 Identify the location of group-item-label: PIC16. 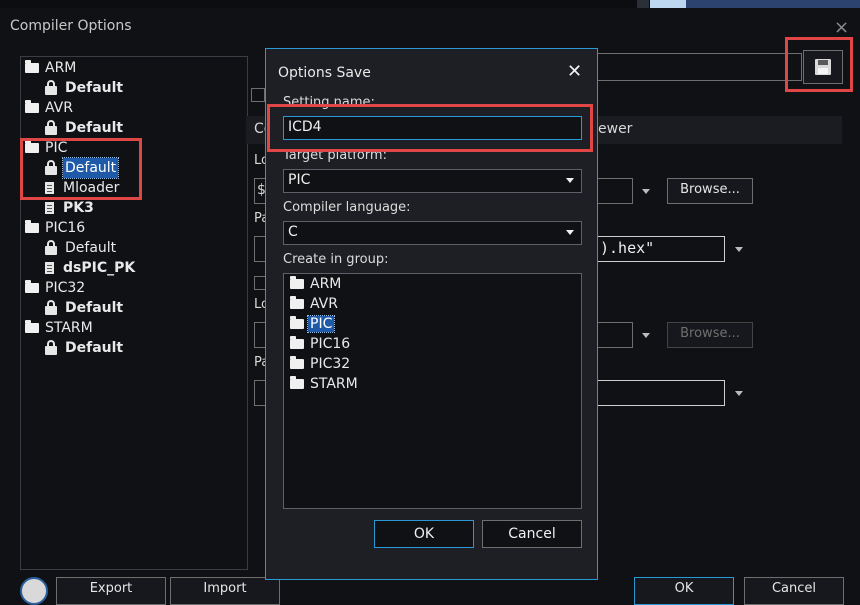
(330, 344).